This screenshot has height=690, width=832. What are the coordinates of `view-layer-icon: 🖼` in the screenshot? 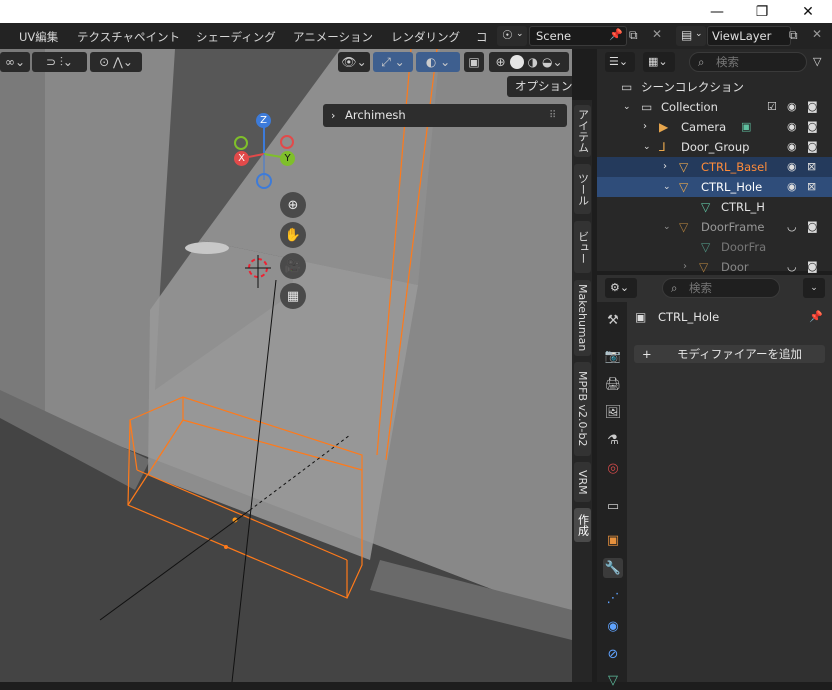 It's located at (613, 412).